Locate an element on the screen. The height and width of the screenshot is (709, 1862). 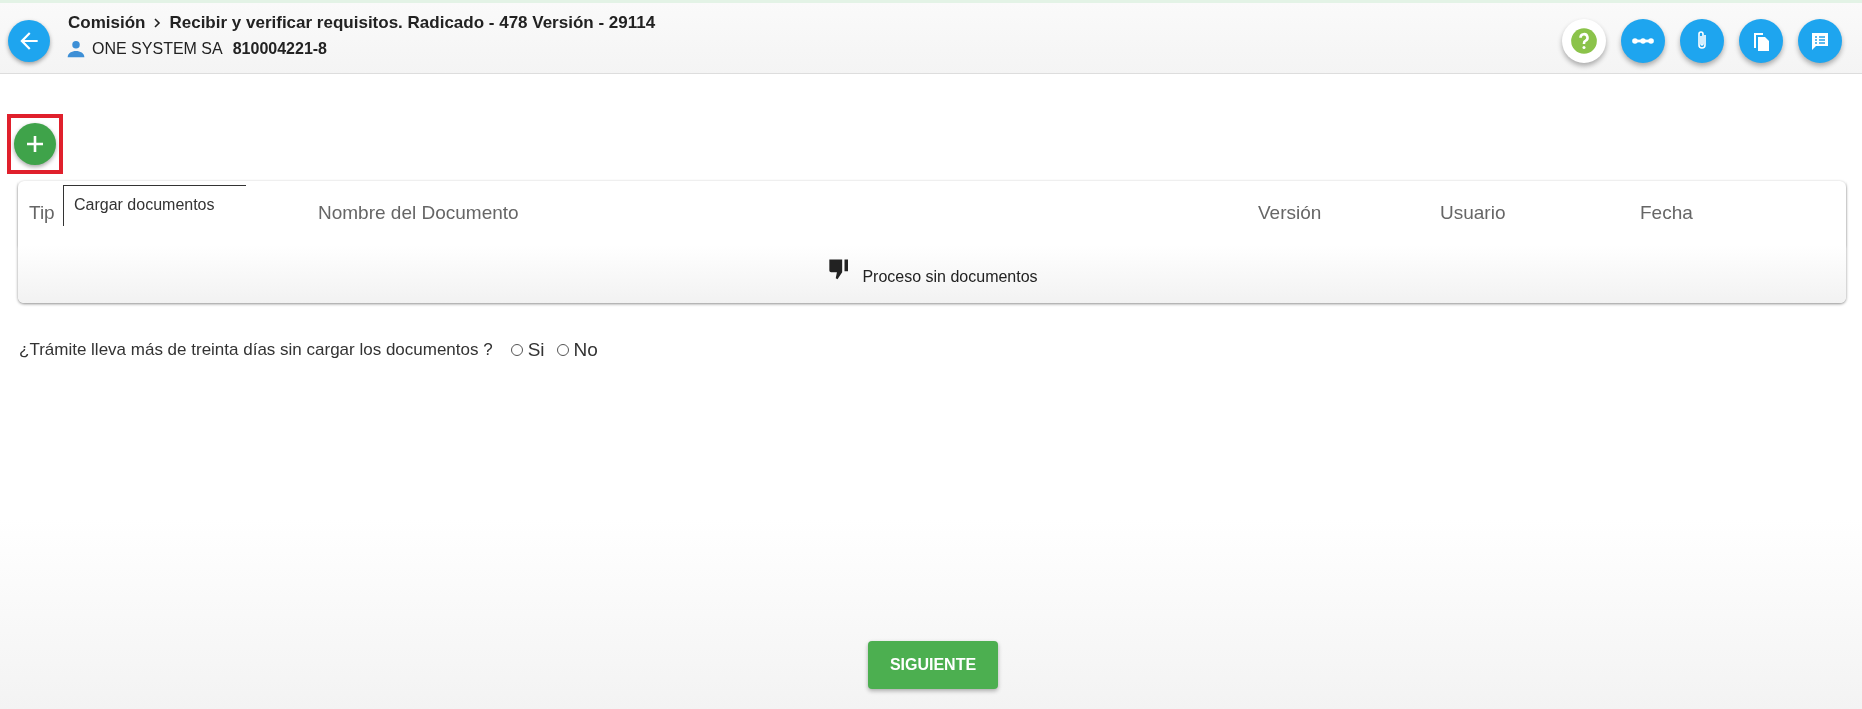
radio-option: Si is located at coordinates (527, 350).